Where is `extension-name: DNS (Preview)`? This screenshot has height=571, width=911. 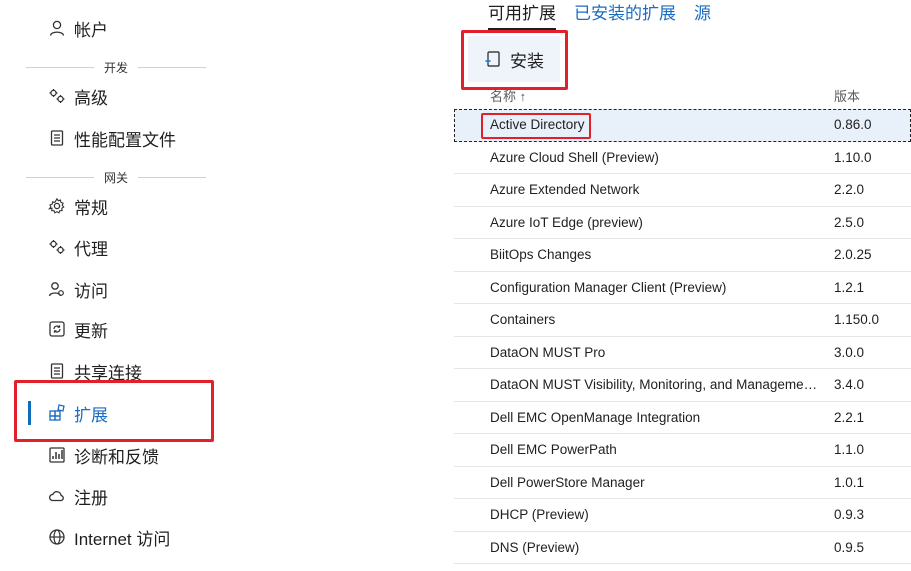
extension-name: DNS (Preview) is located at coordinates (535, 547).